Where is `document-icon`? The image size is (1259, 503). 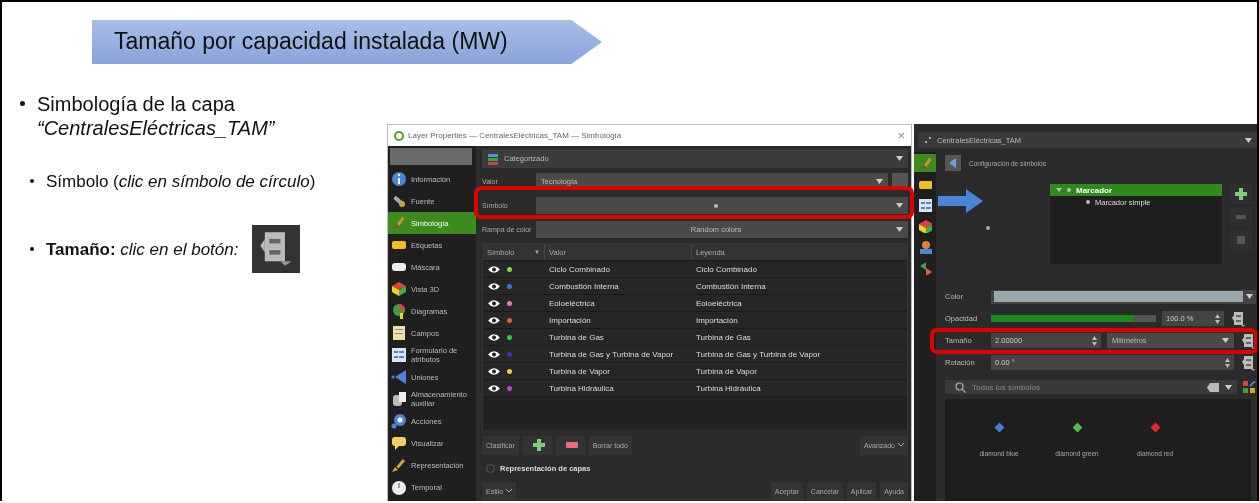
document-icon is located at coordinates (399, 333).